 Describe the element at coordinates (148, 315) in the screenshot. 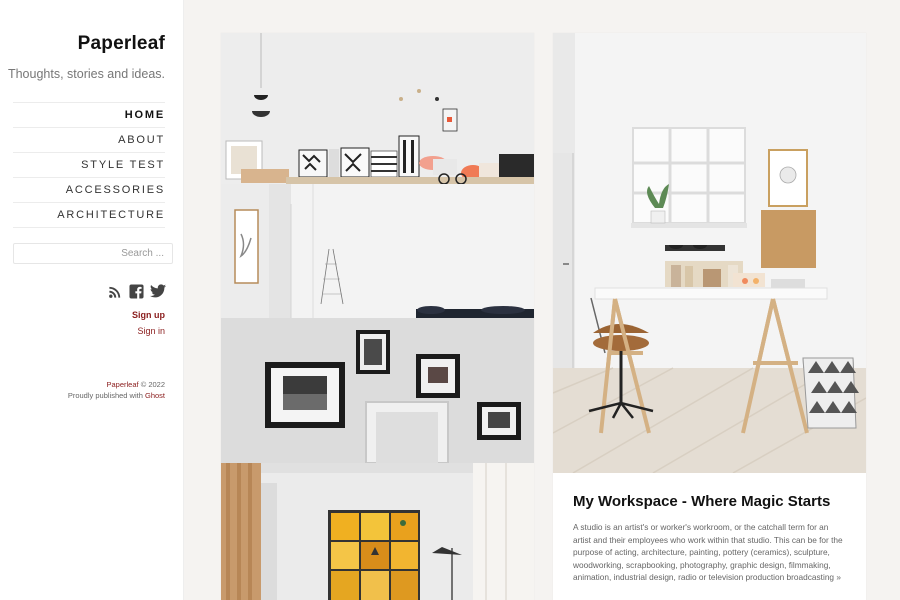

I see `signup-link: Sign up` at that location.